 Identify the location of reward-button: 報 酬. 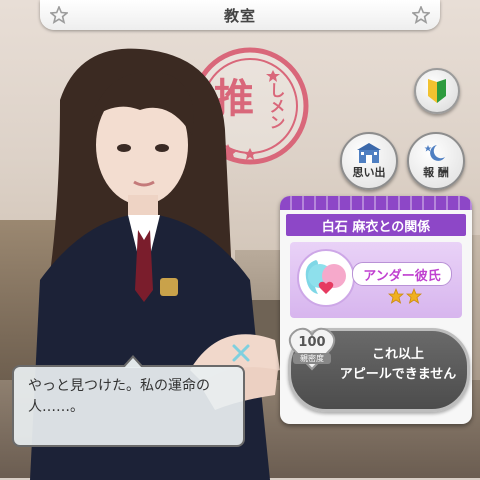
(436, 161).